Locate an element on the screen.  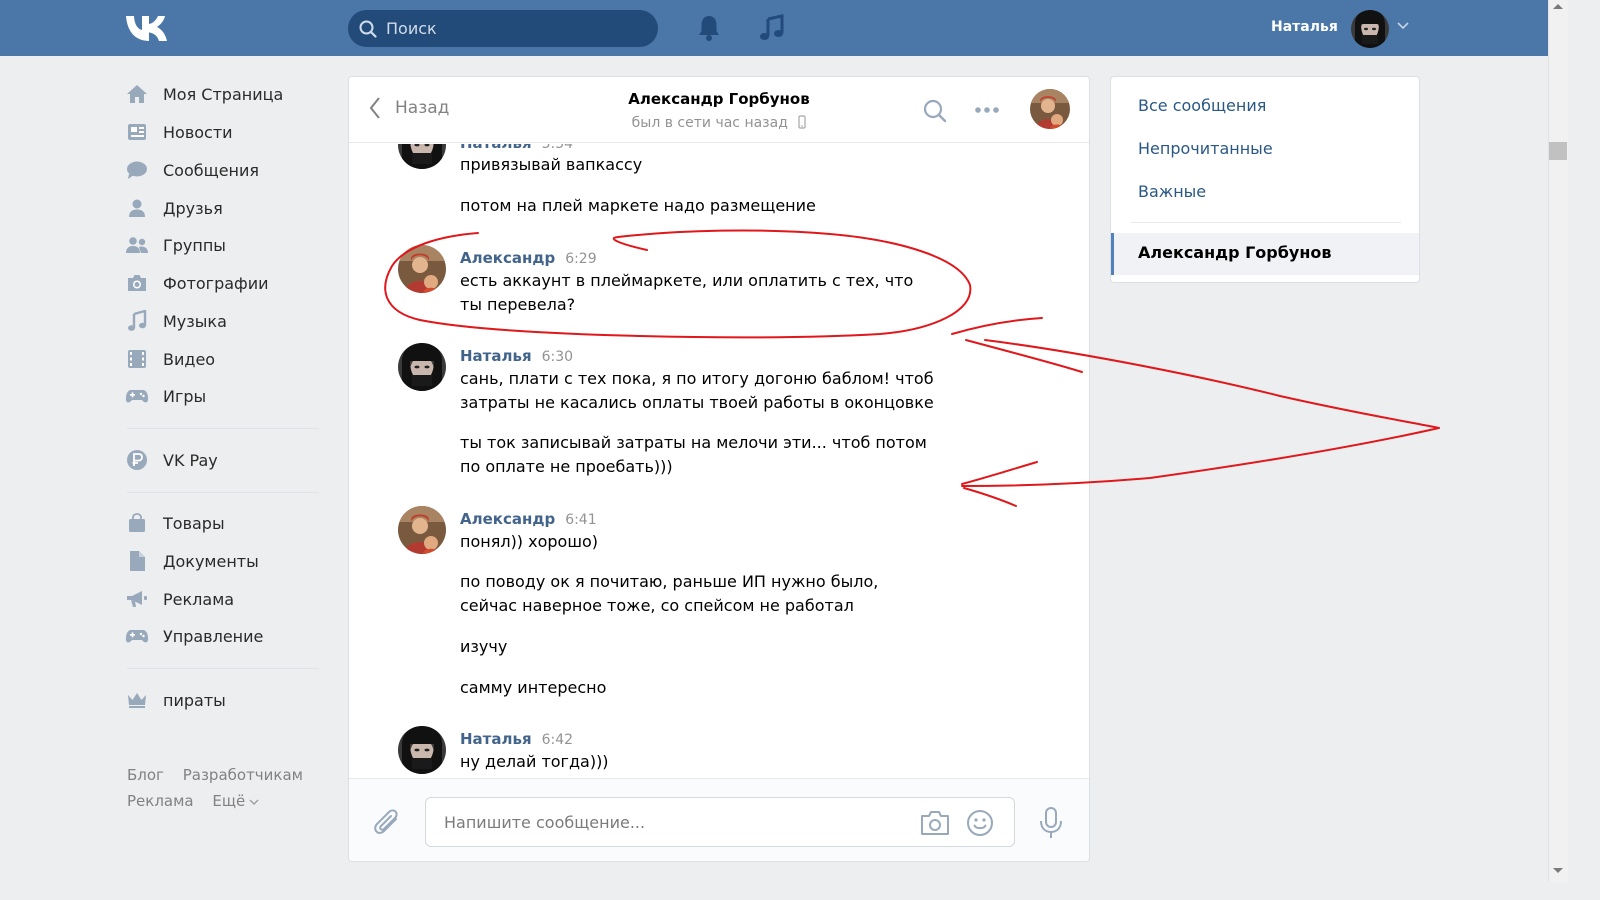
message-author-name: Александр is located at coordinates (508, 258).